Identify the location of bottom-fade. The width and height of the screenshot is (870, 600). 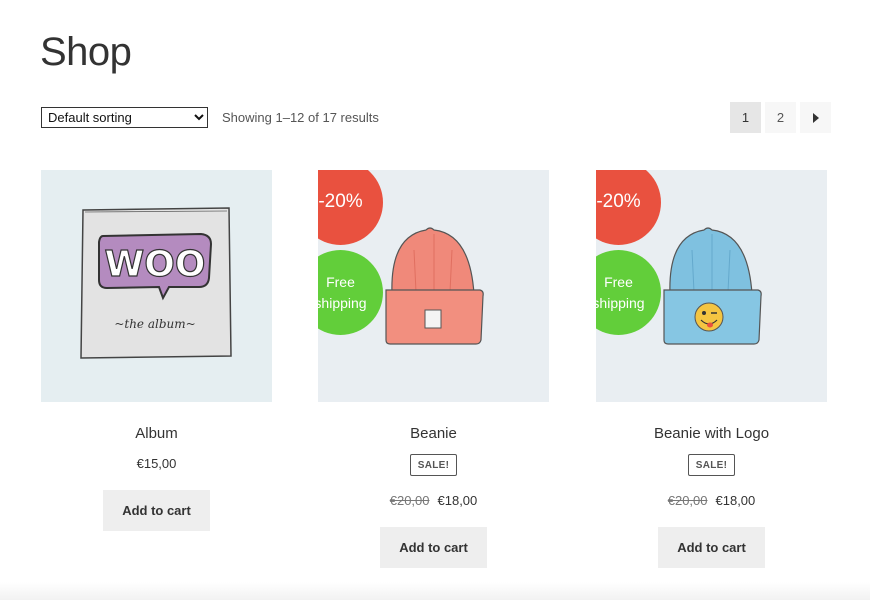
(435, 591).